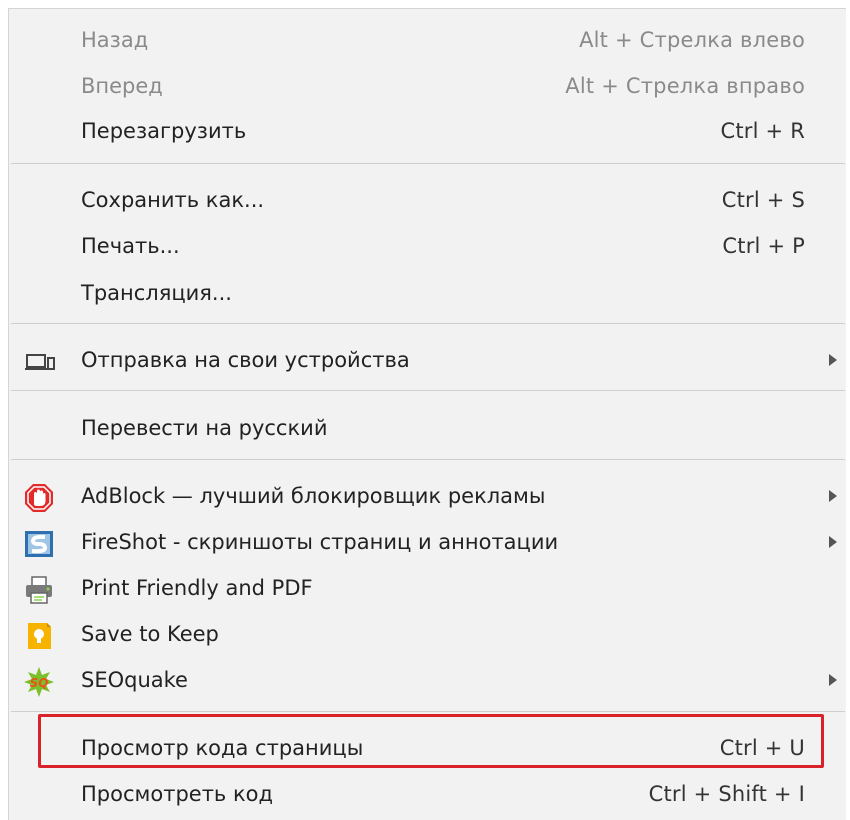 The image size is (850, 820). I want to click on menu-item-label: Перевести на русский, so click(204, 428).